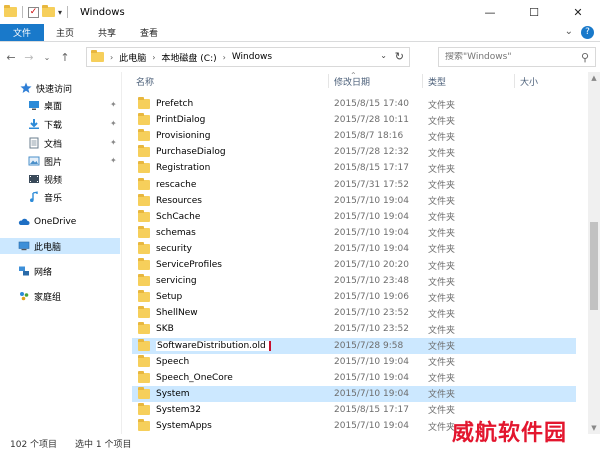 This screenshot has height=453, width=600. I want to click on scroll-down-icon: ▼, so click(594, 428).